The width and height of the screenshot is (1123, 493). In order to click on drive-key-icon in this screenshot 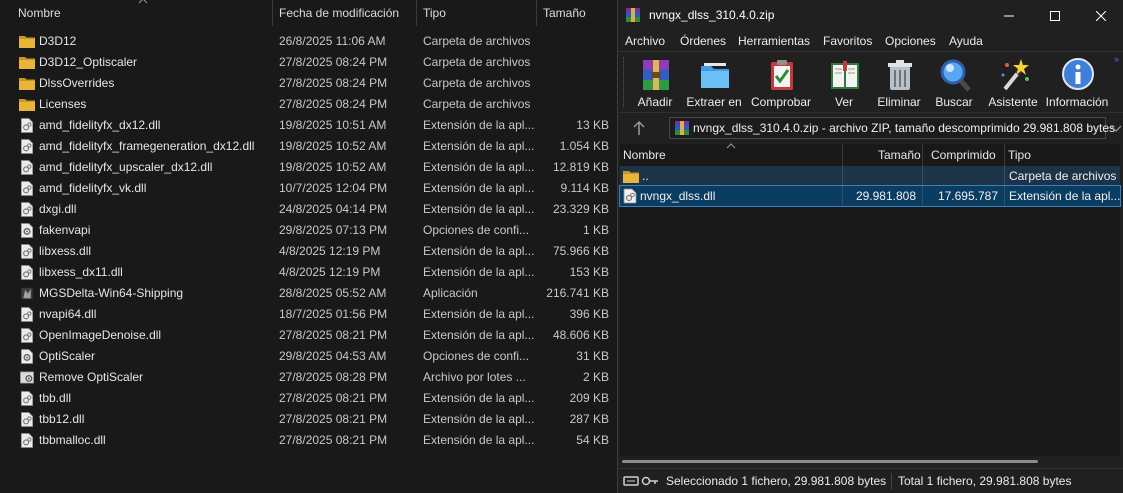, I will do `click(641, 481)`.